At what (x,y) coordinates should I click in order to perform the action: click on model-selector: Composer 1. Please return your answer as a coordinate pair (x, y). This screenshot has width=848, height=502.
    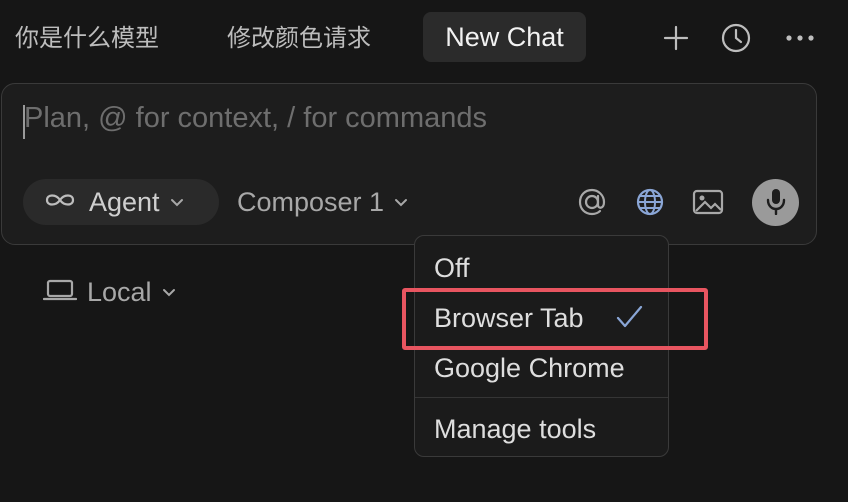
    Looking at the image, I should click on (322, 202).